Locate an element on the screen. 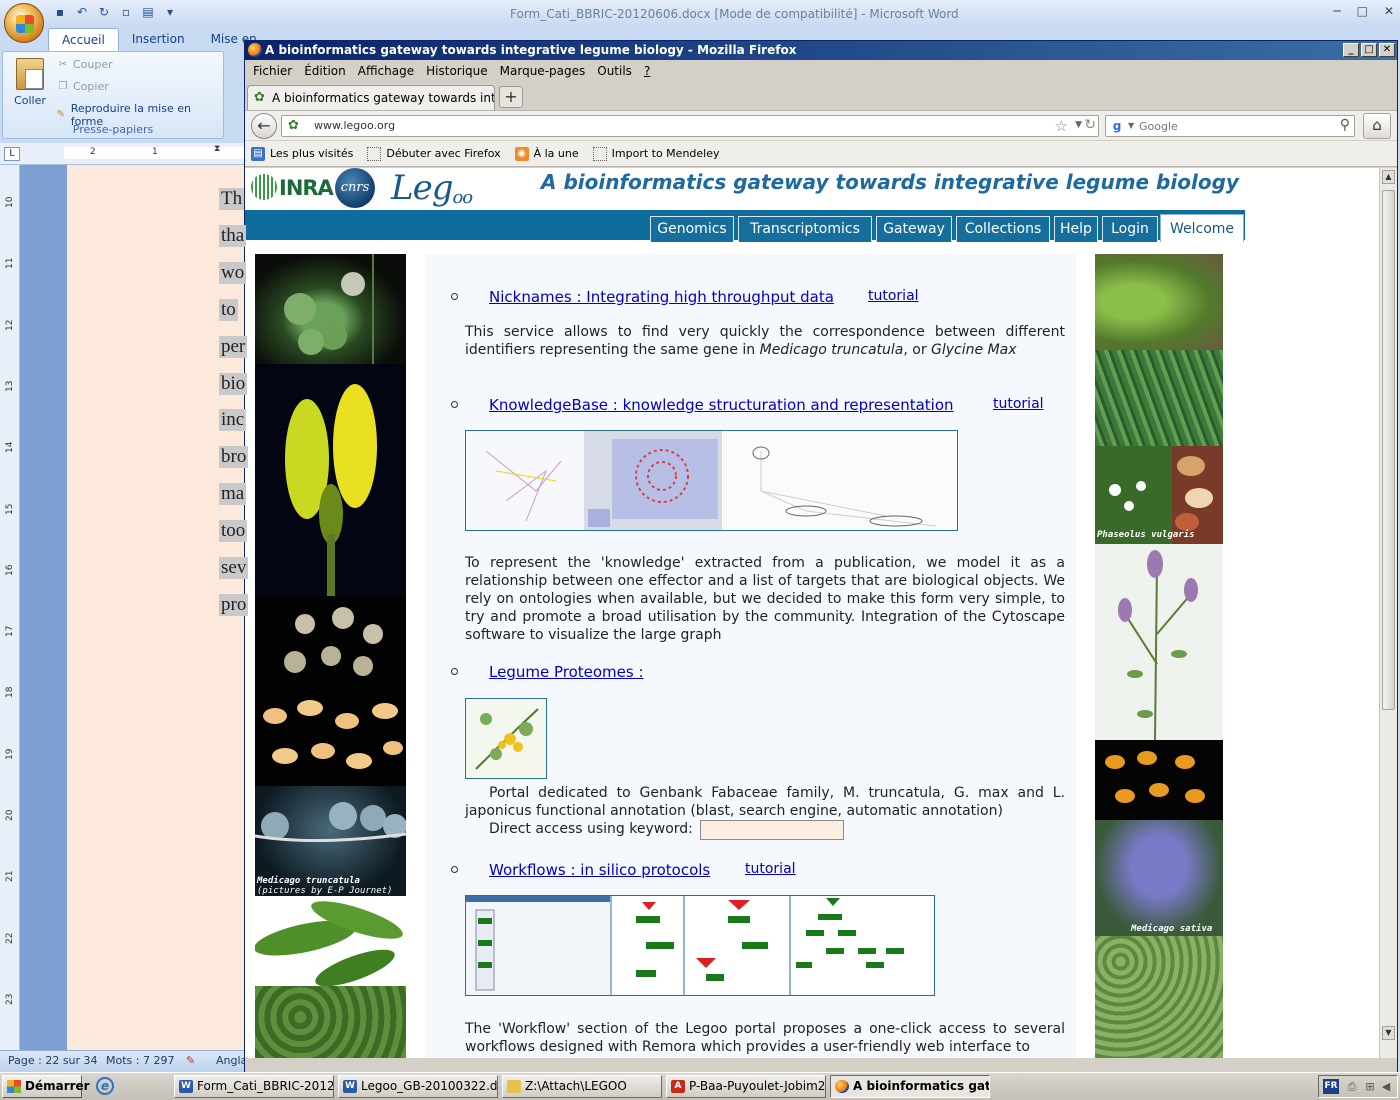 The image size is (1400, 1100). nav-welcome: Welcome is located at coordinates (1202, 228).